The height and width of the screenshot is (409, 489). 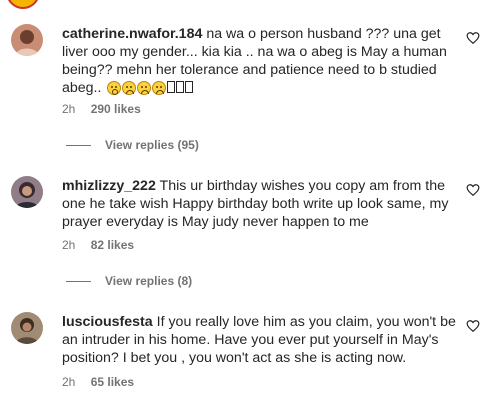 I want to click on comment-meta: 2h 82 likes, so click(x=98, y=245).